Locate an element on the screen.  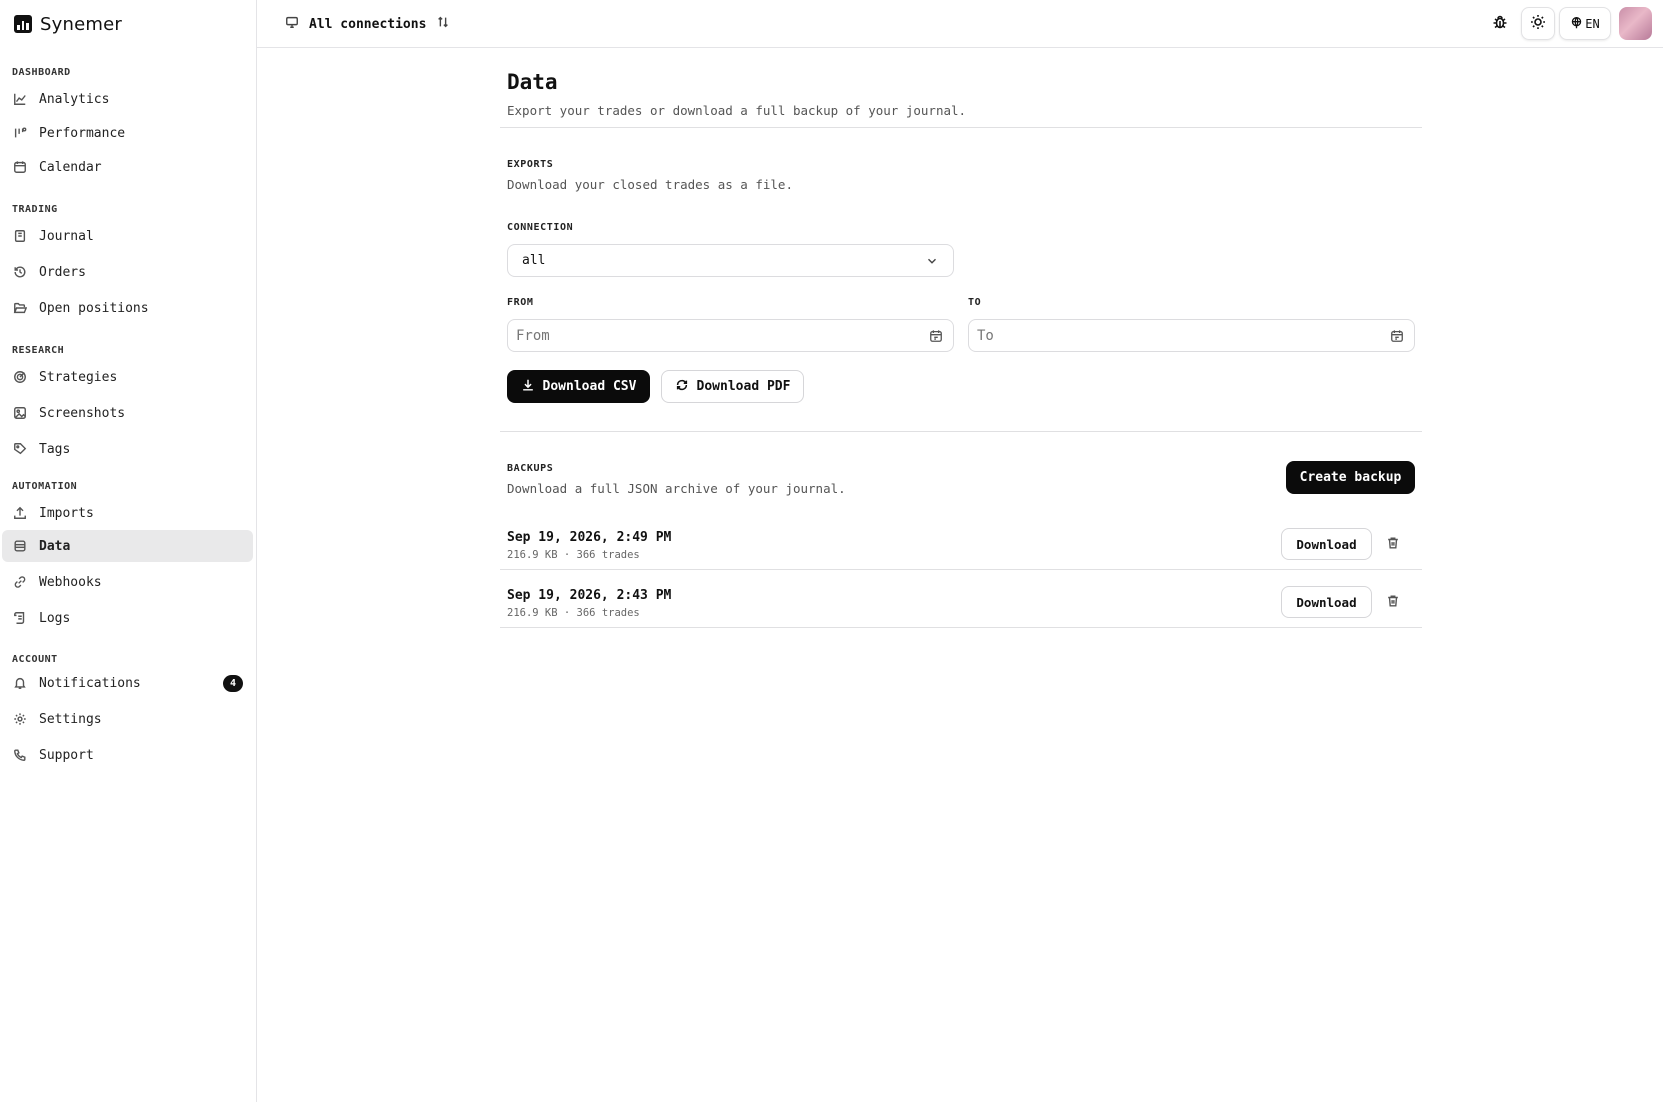
sidebar-item-label: Performance is located at coordinates (82, 133).